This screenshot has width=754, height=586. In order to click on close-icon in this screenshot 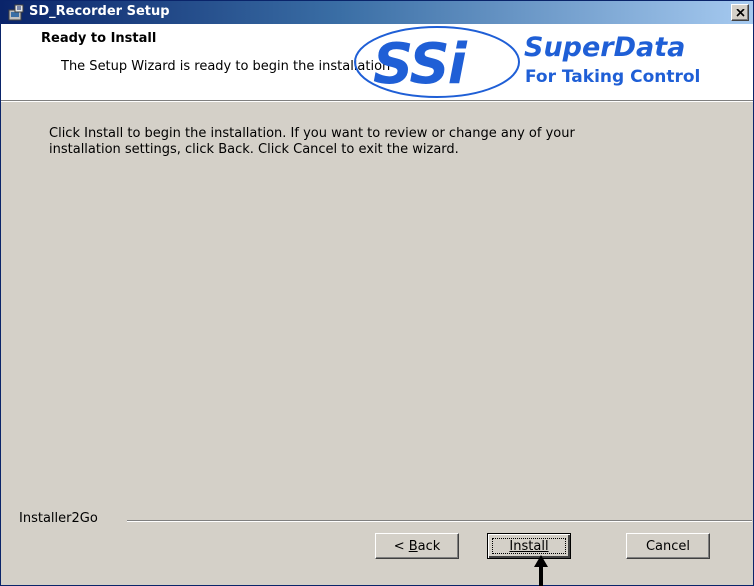, I will do `click(740, 12)`.